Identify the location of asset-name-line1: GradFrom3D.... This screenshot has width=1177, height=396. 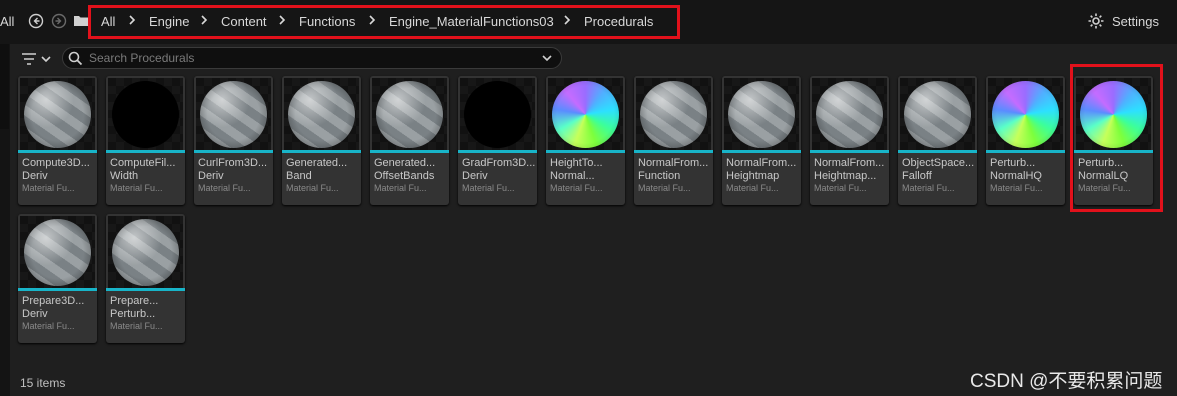
(499, 163).